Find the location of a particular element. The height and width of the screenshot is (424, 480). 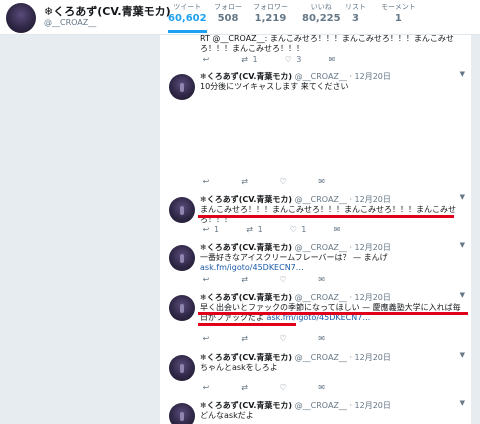

stat-moments: モーメント 1 is located at coordinates (398, 14).